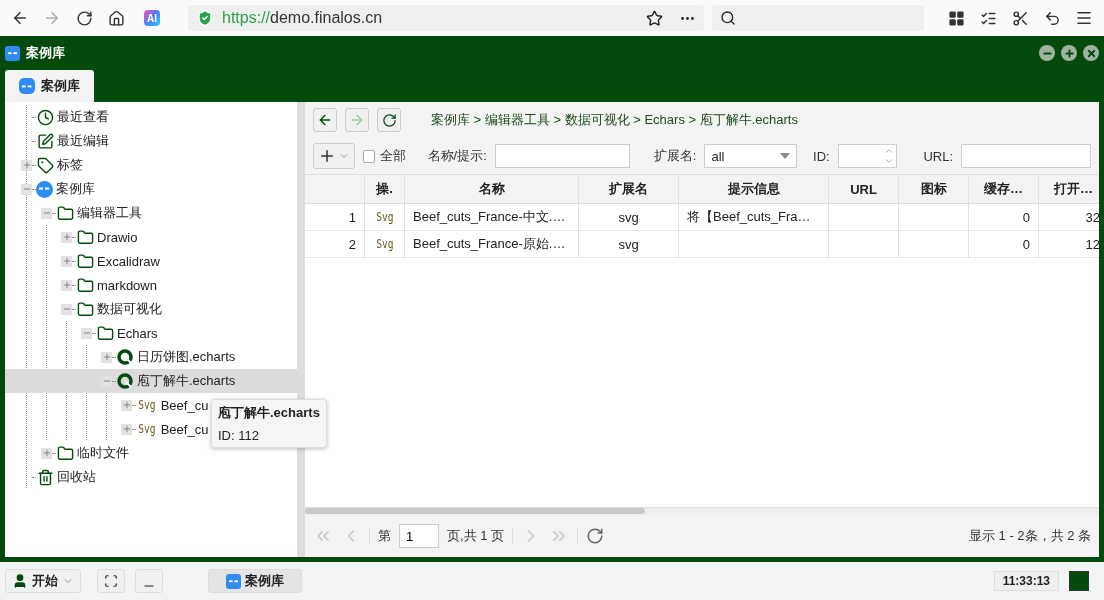 The image size is (1104, 600). What do you see at coordinates (335, 244) in the screenshot?
I see `row-number: 2` at bounding box center [335, 244].